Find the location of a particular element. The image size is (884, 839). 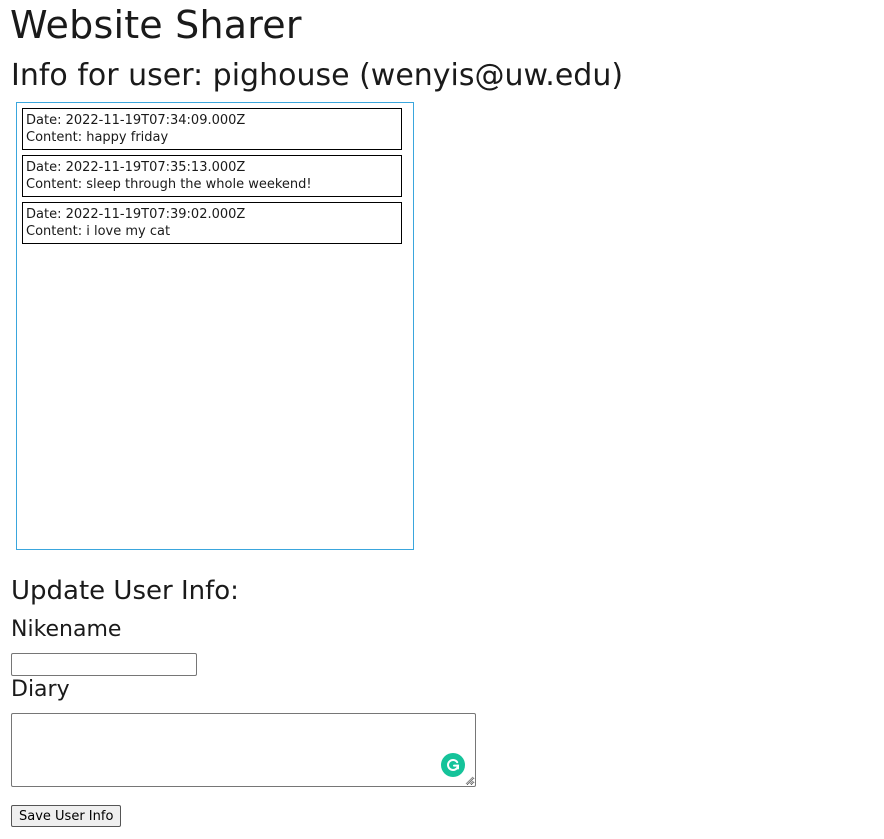

user-info-heading: Info for user: pighouse (wenyis@uw.edu) is located at coordinates (317, 75).